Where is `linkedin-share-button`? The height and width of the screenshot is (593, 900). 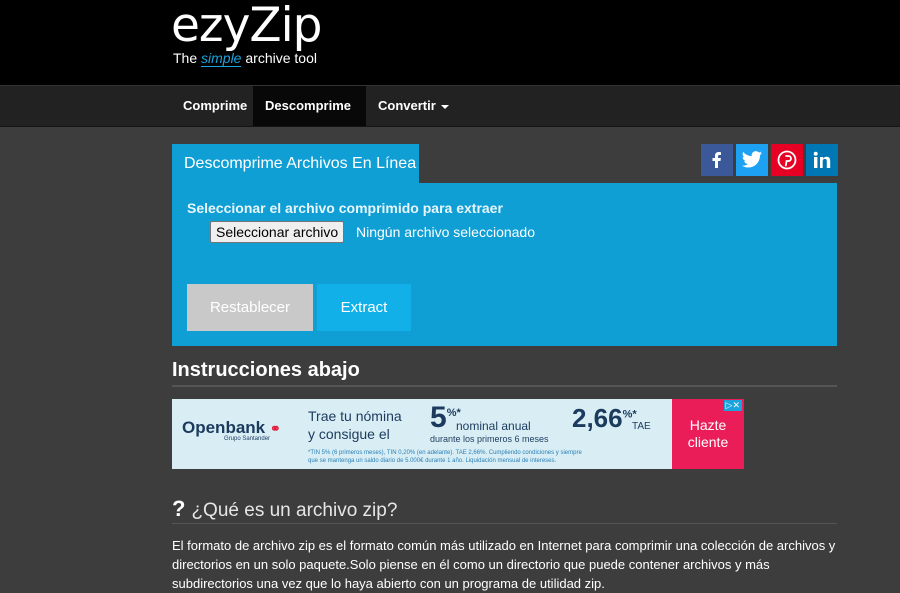
linkedin-share-button is located at coordinates (822, 160).